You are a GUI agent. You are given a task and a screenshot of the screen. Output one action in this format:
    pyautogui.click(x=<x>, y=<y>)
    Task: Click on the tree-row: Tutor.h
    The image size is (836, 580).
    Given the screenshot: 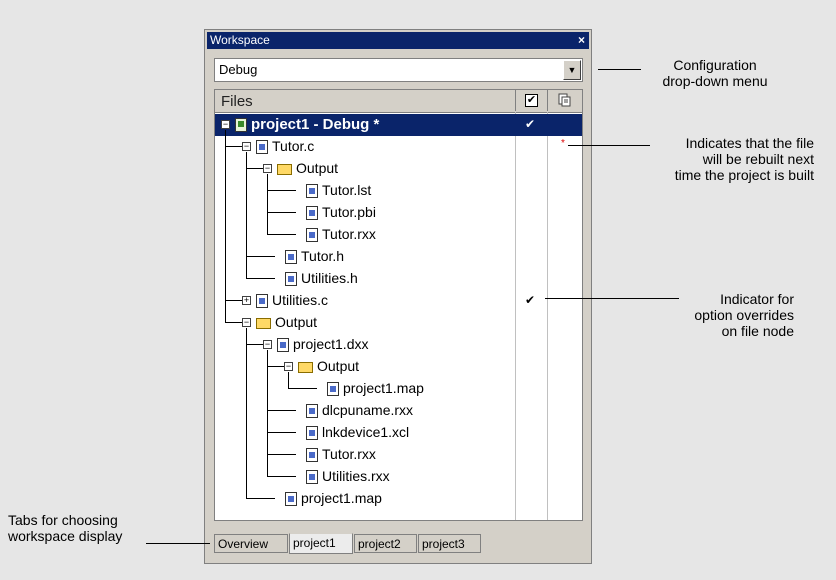 What is the action you would take?
    pyautogui.click(x=398, y=257)
    